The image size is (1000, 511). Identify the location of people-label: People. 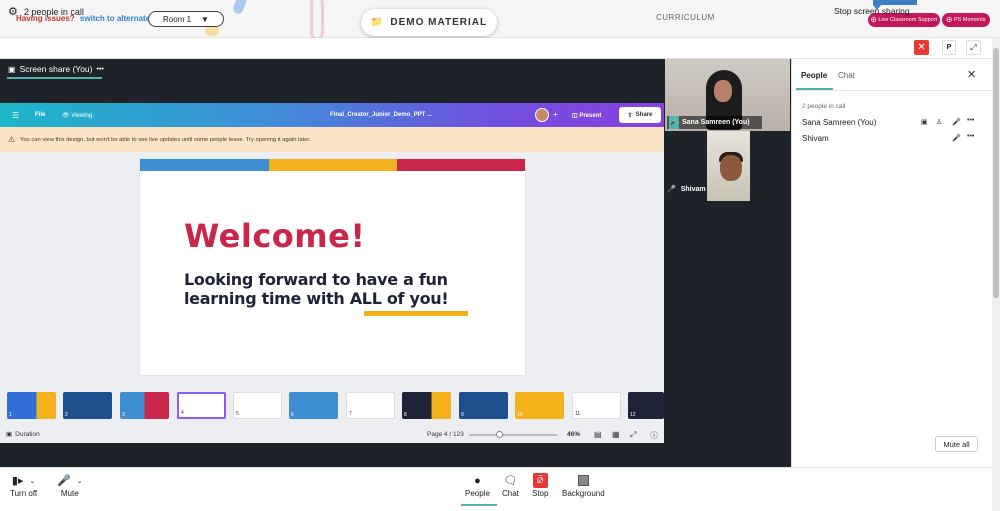
(477, 493).